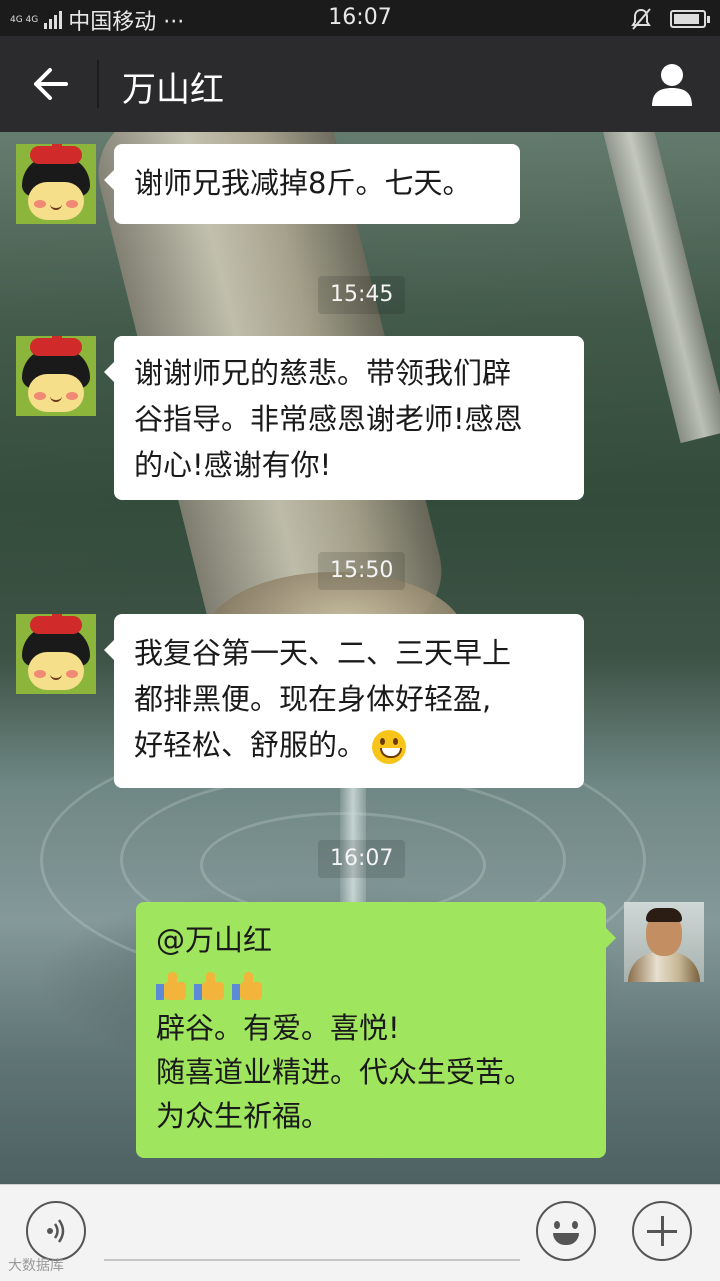  I want to click on mute-icon, so click(641, 19).